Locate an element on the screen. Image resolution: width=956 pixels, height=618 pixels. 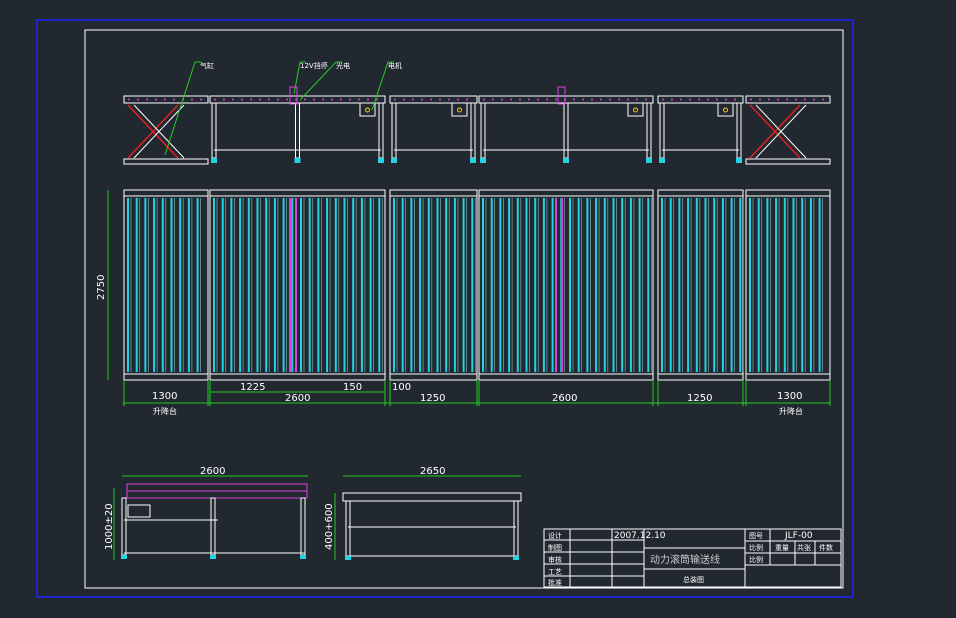
tb-date: 2007.12.10 is located at coordinates (640, 536).